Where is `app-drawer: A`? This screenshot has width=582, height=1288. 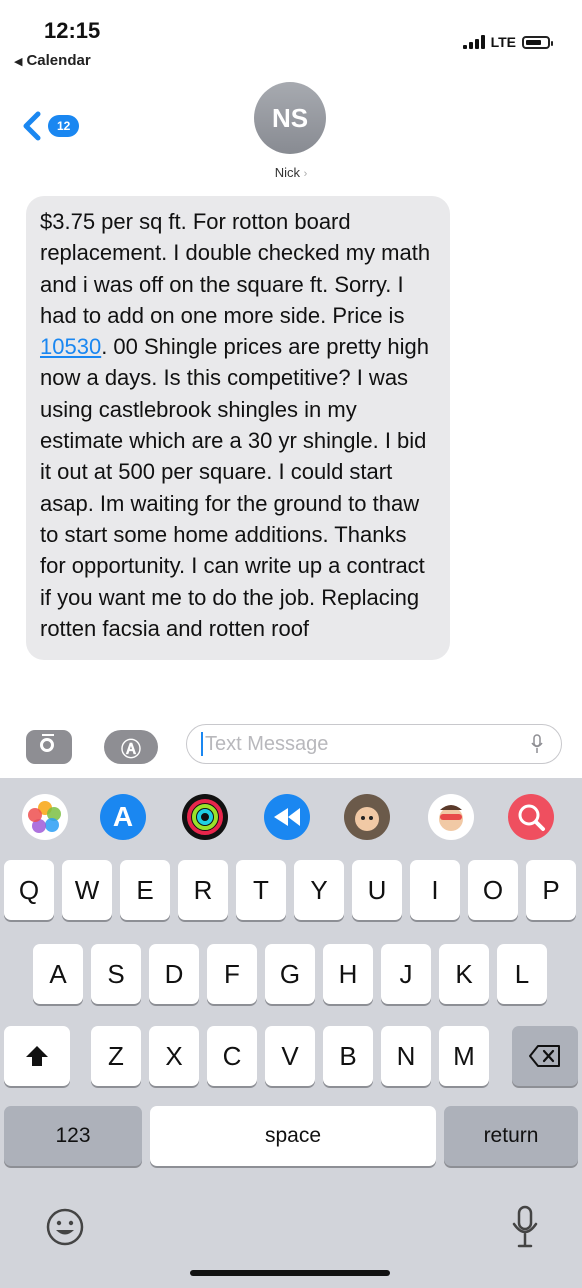 app-drawer: A is located at coordinates (291, 820).